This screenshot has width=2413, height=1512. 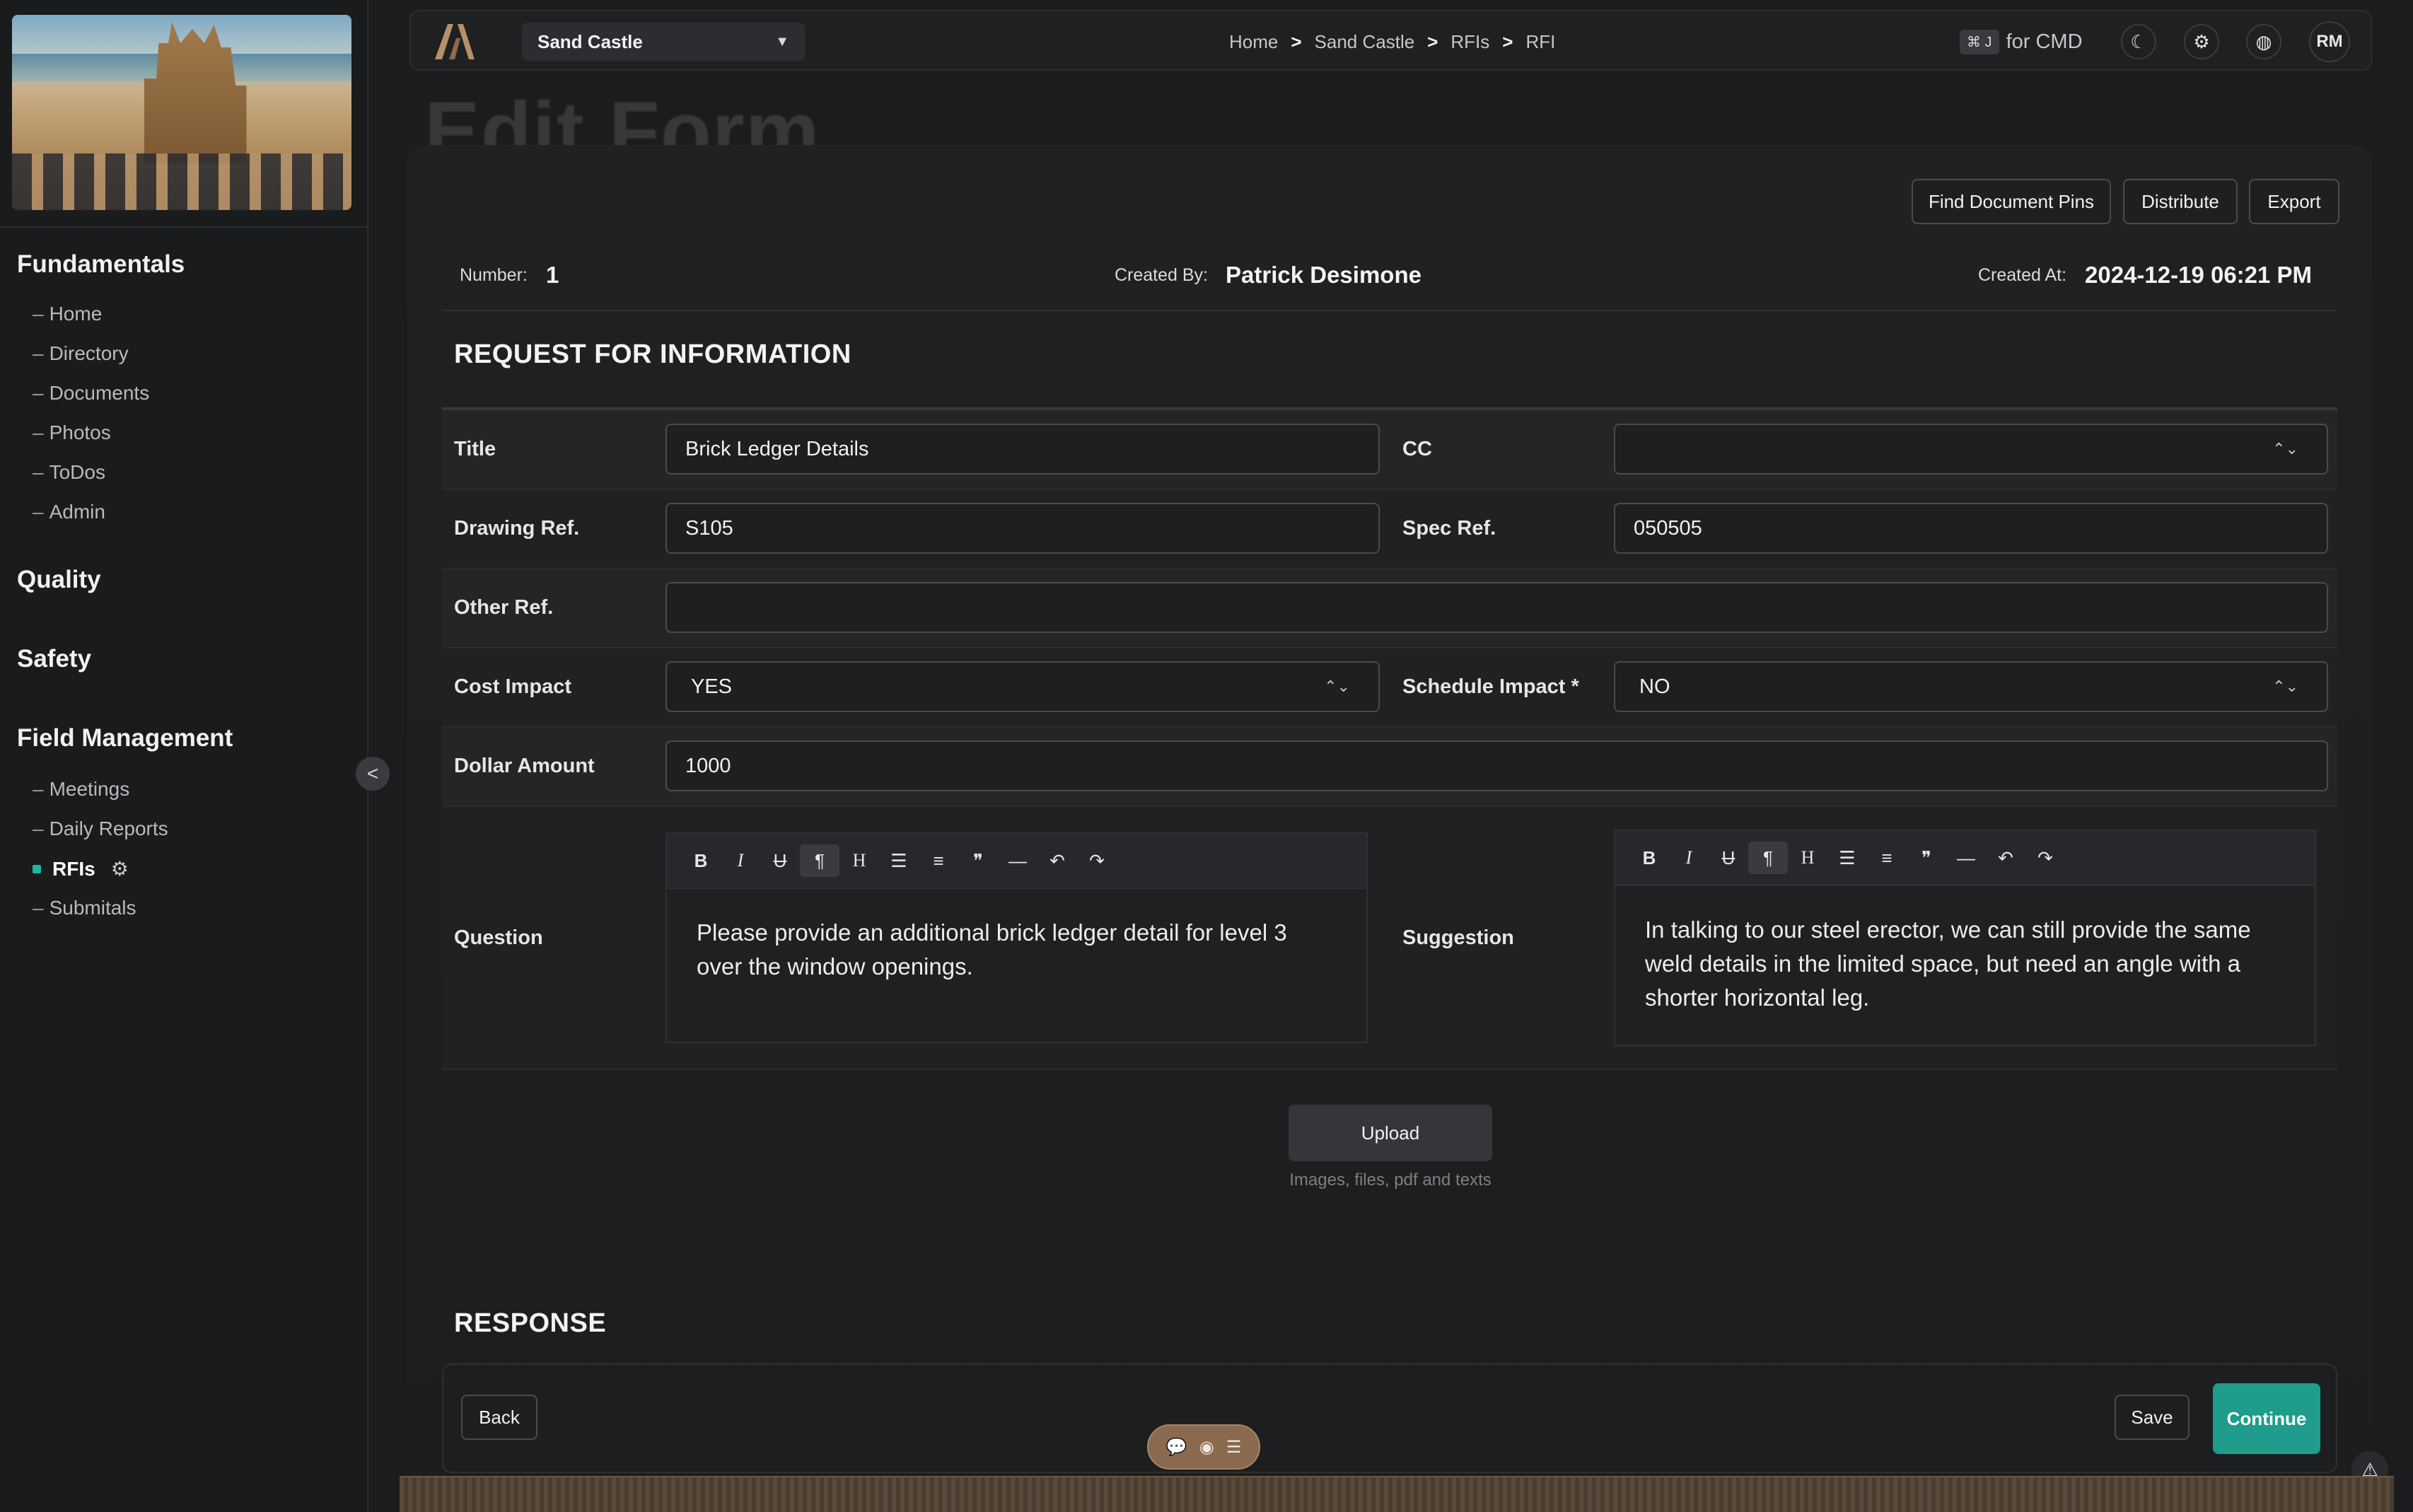 What do you see at coordinates (1389, 310) in the screenshot?
I see `divider` at bounding box center [1389, 310].